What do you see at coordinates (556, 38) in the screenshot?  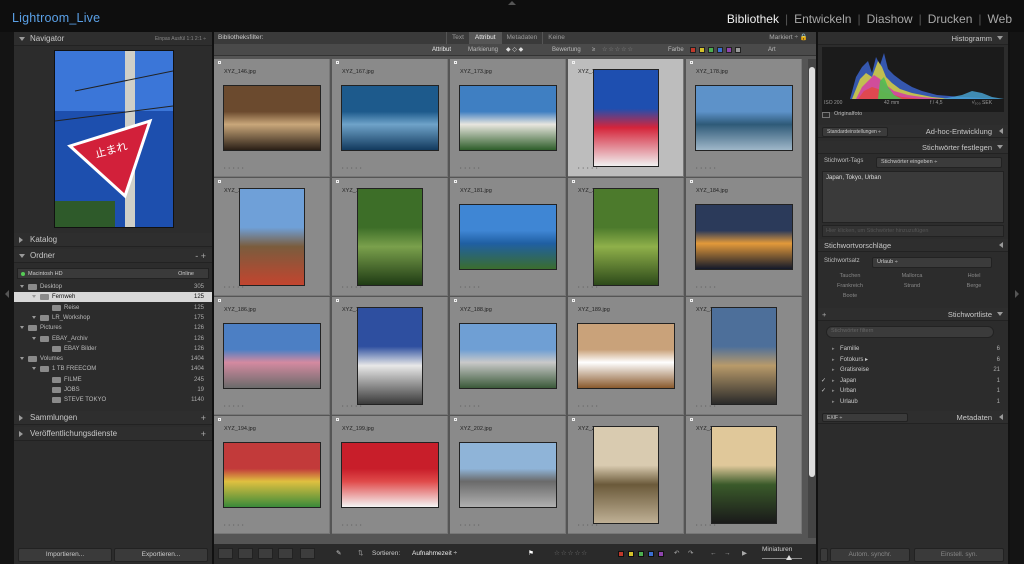 I see `filter-tab-keine: Keine` at bounding box center [556, 38].